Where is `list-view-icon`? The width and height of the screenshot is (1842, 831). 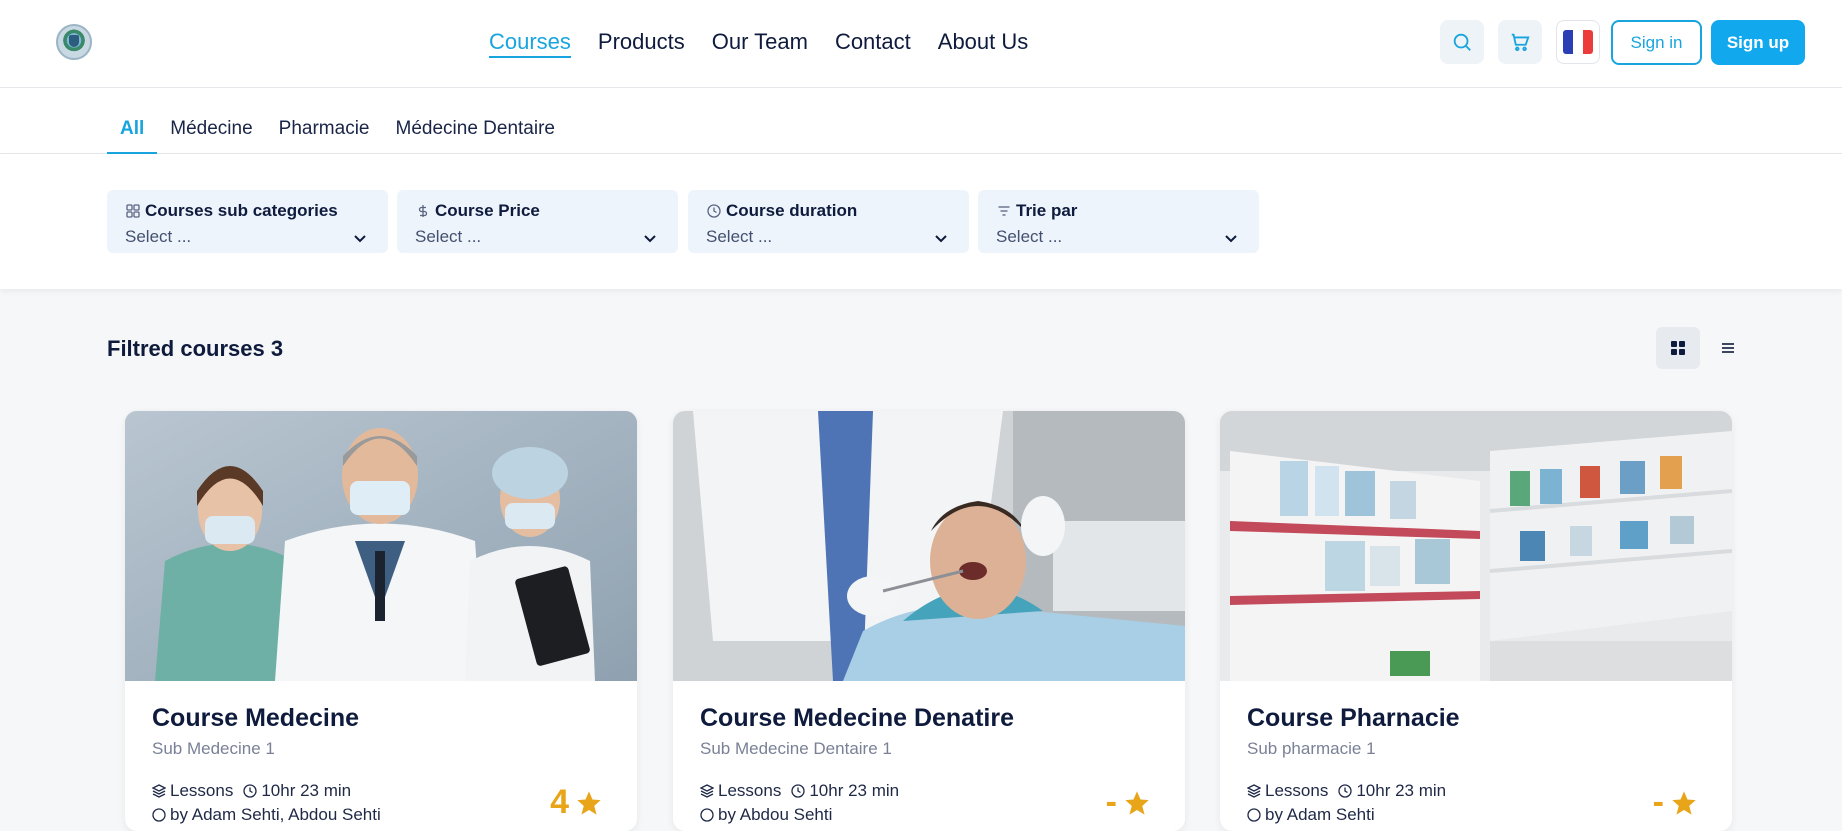
list-view-icon is located at coordinates (1728, 348).